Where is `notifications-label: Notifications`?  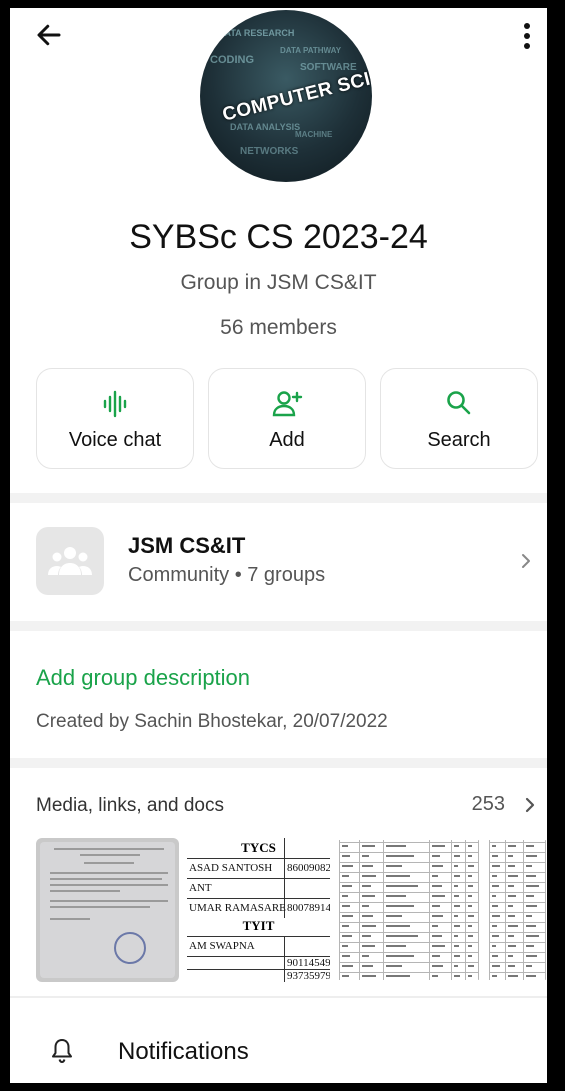
notifications-label: Notifications is located at coordinates (183, 1051).